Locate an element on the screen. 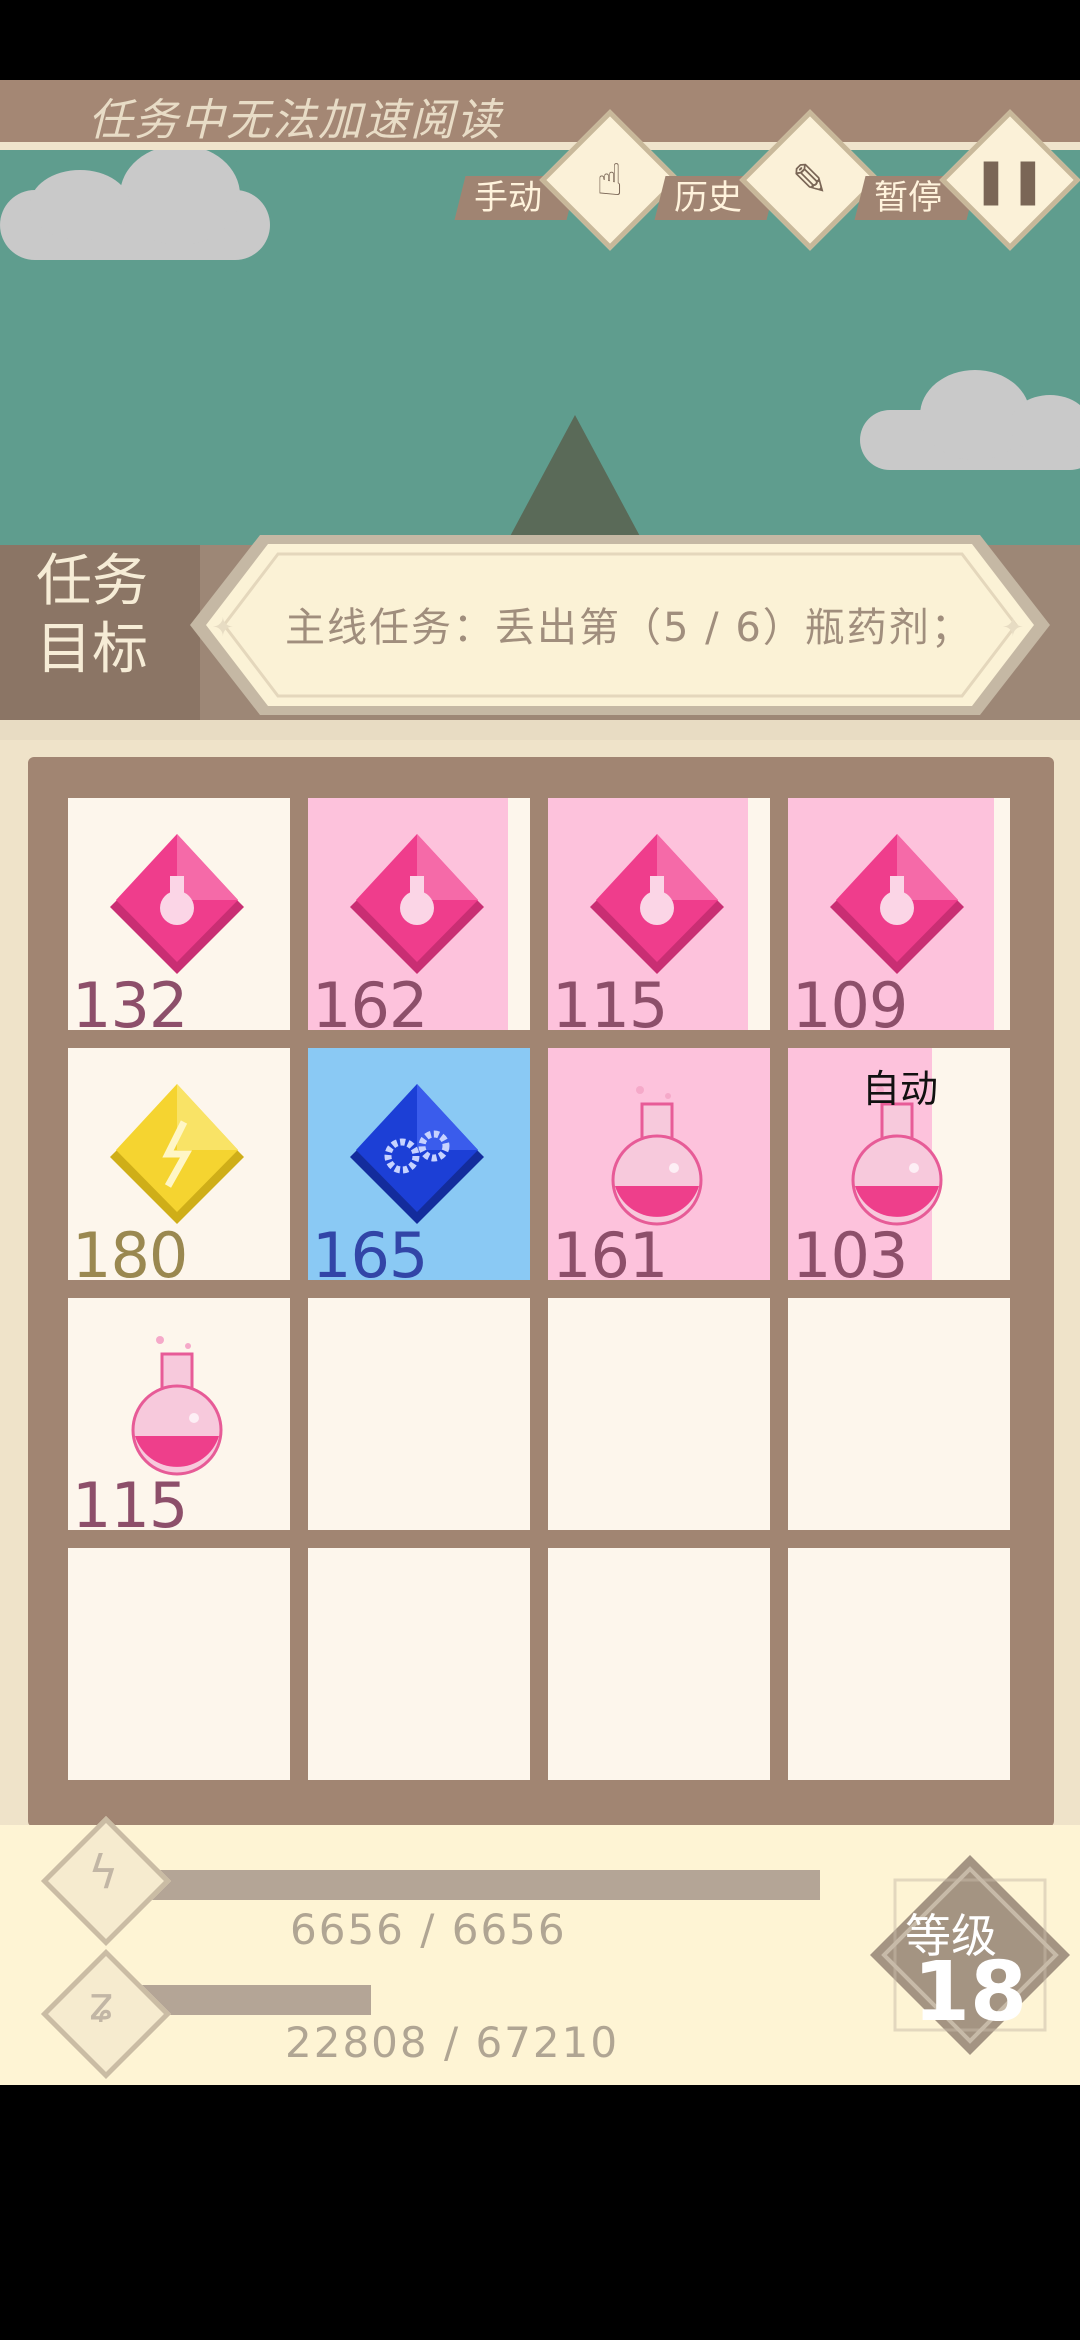 This screenshot has width=1080, height=2340. board-cell: 132 is located at coordinates (179, 914).